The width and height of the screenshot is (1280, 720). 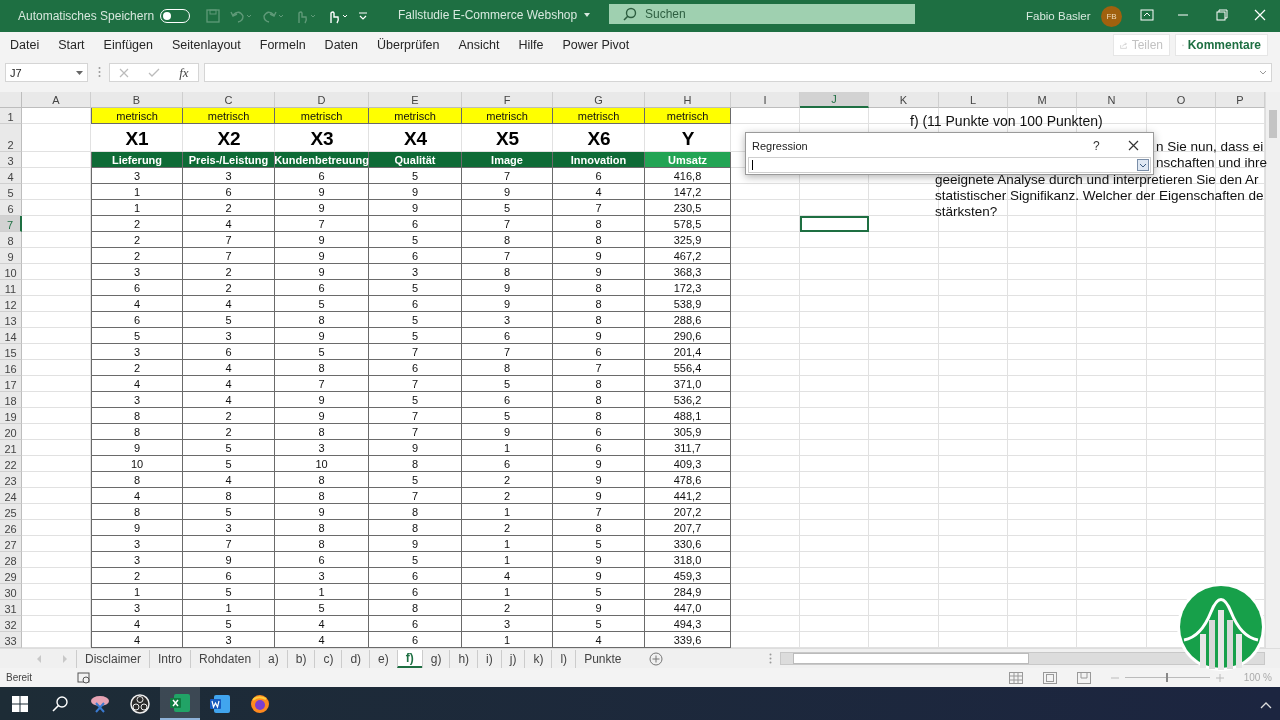 I want to click on row-header: 13, so click(x=11, y=320).